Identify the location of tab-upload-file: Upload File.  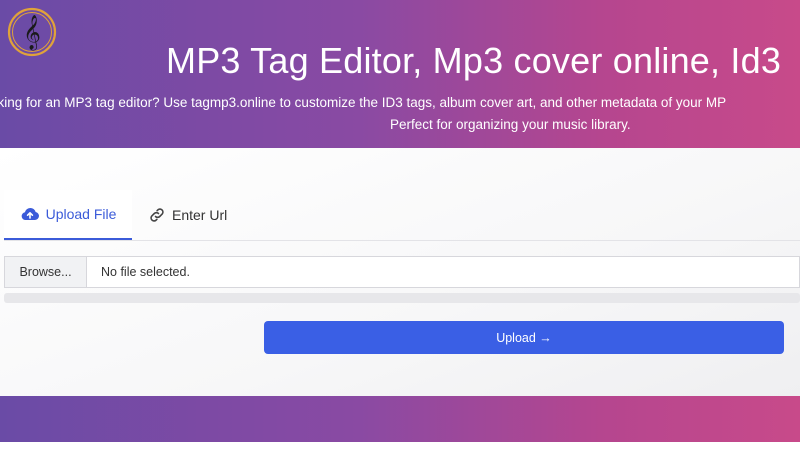
(68, 215).